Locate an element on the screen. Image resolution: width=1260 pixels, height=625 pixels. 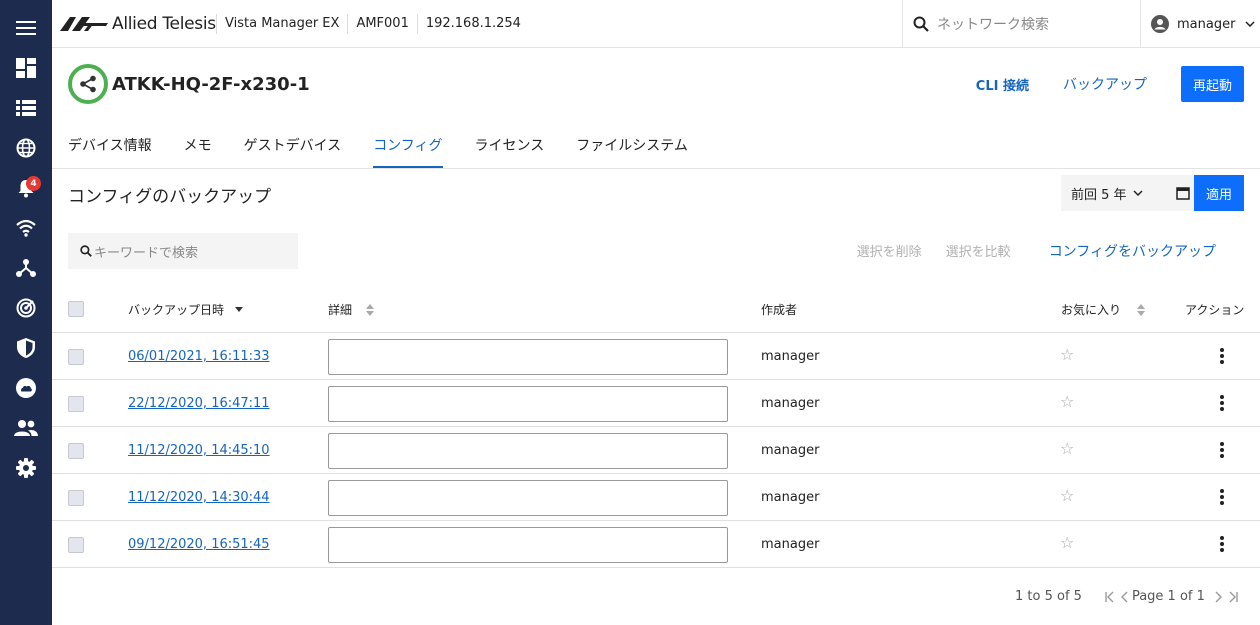
bell-icon: 4 is located at coordinates (26, 188).